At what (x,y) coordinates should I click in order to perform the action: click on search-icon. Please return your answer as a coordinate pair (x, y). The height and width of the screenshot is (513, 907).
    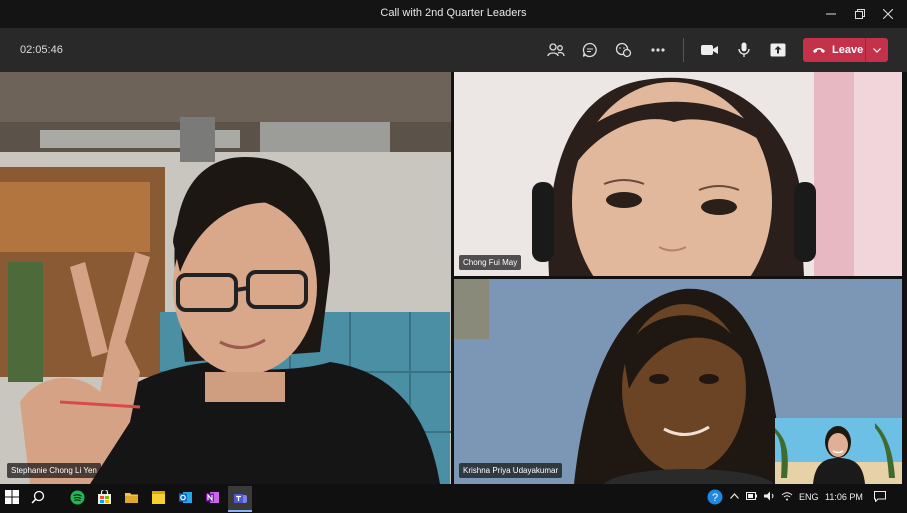
    Looking at the image, I should click on (39, 498).